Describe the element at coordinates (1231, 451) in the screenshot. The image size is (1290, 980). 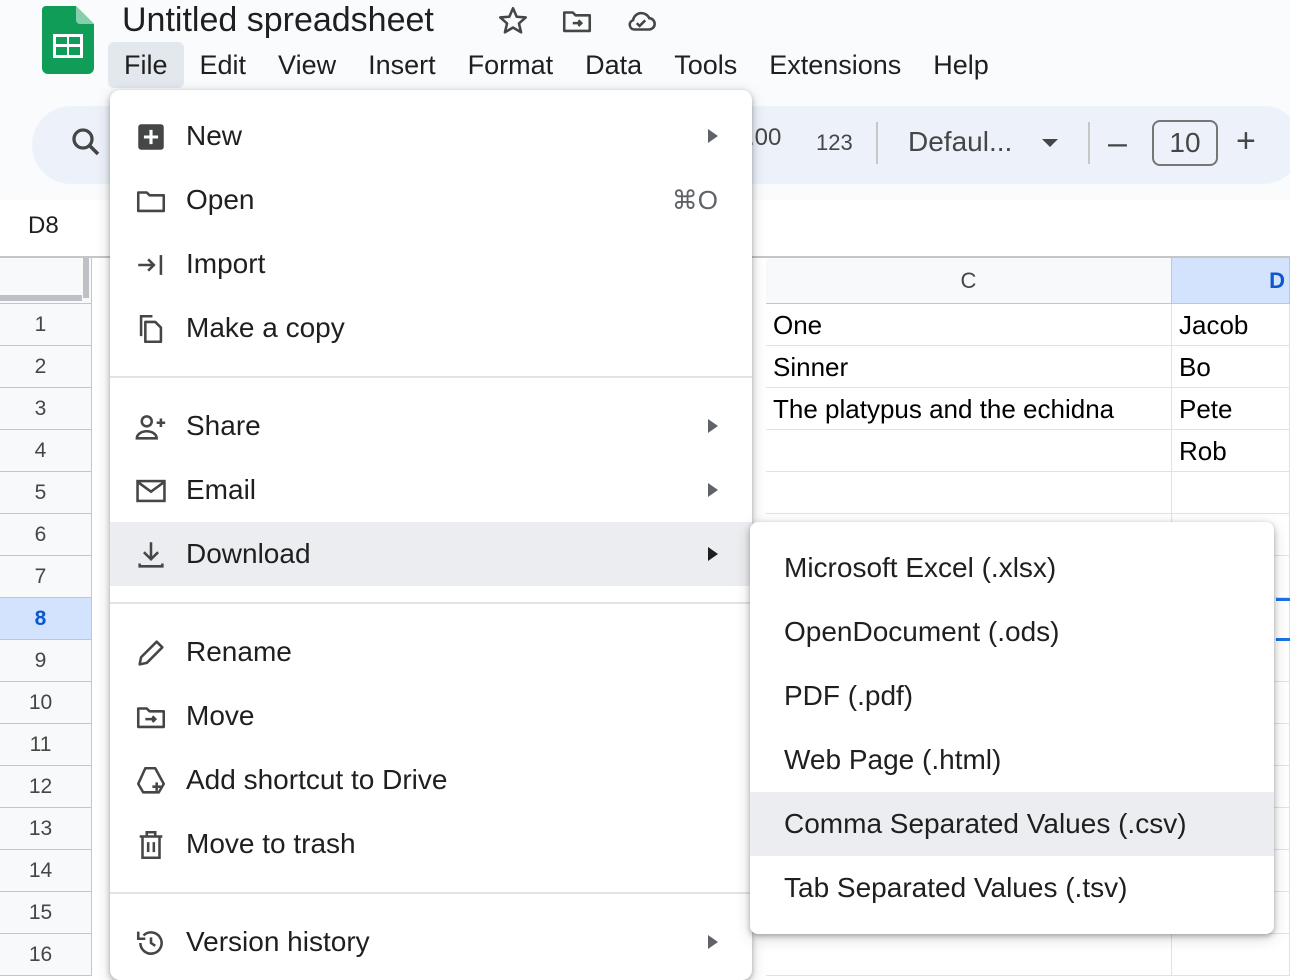
I see `cell-d: Rob` at that location.